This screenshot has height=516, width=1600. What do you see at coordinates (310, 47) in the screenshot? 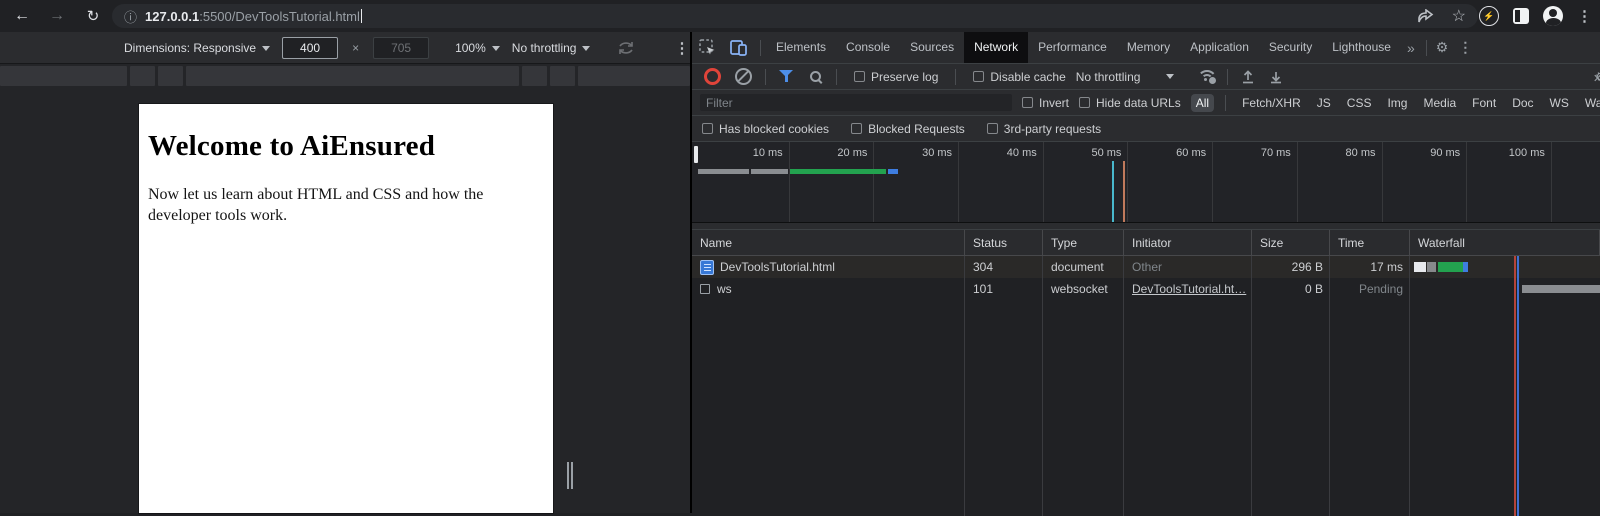
I see `viewport-width-input` at bounding box center [310, 47].